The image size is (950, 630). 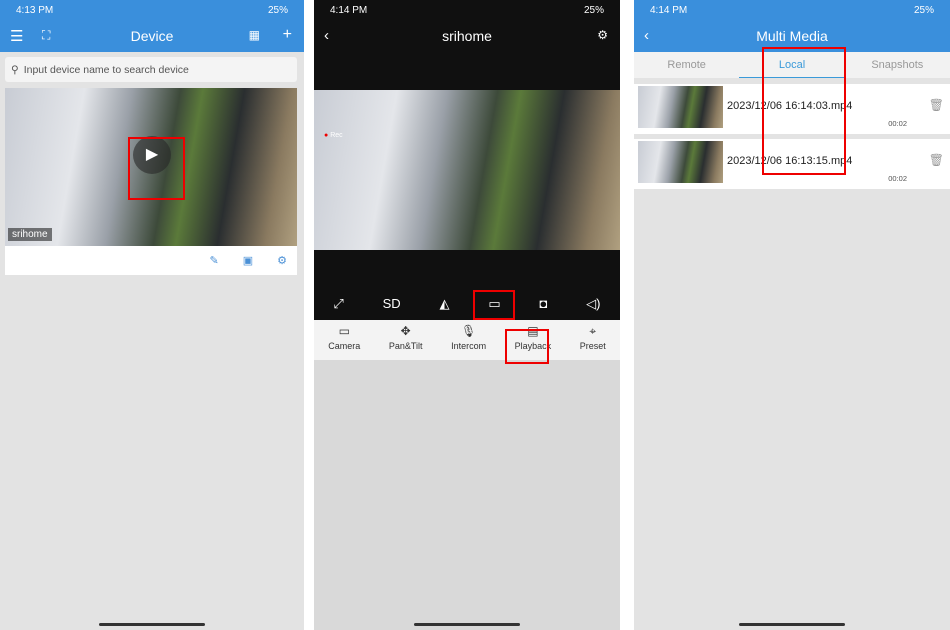 What do you see at coordinates (338, 304) in the screenshot?
I see `fullscreen-icon: ⤢` at bounding box center [338, 304].